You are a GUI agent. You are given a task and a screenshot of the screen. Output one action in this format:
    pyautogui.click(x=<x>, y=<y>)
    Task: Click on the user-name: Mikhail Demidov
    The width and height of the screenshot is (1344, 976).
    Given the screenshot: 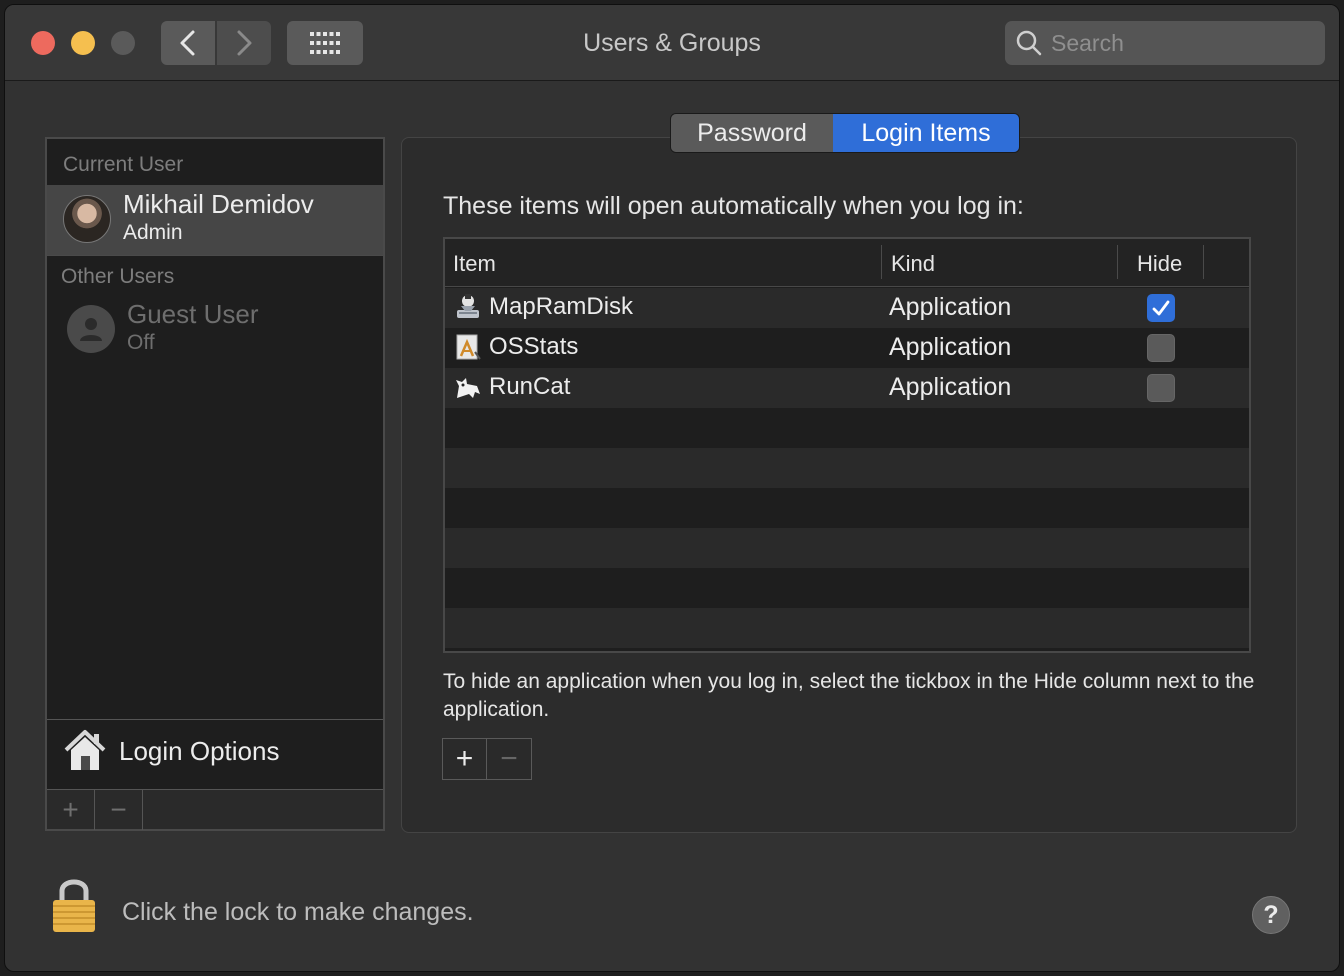 What is the action you would take?
    pyautogui.click(x=218, y=204)
    